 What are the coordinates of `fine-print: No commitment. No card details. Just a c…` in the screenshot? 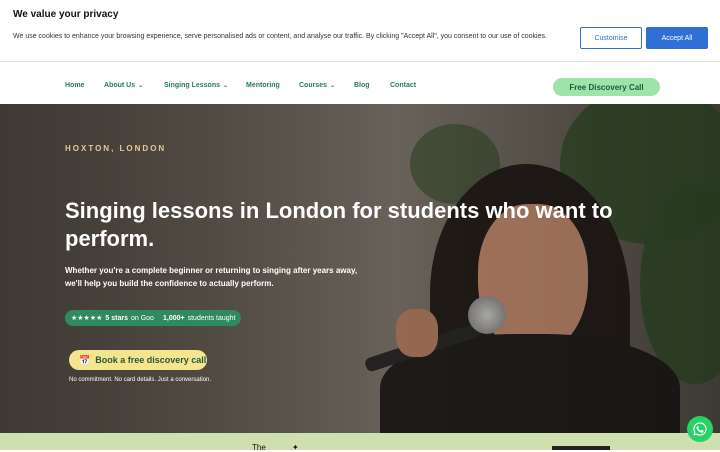 It's located at (140, 380).